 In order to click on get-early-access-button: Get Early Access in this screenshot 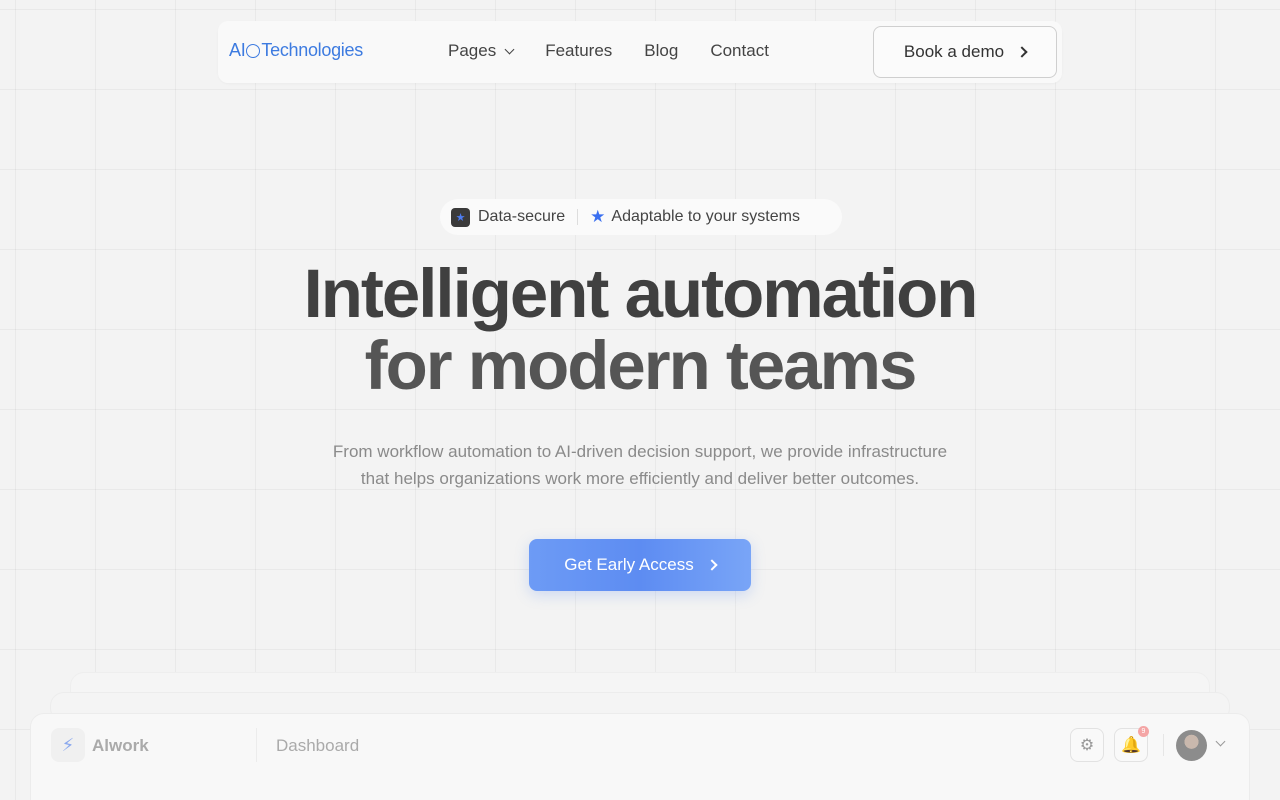, I will do `click(640, 565)`.